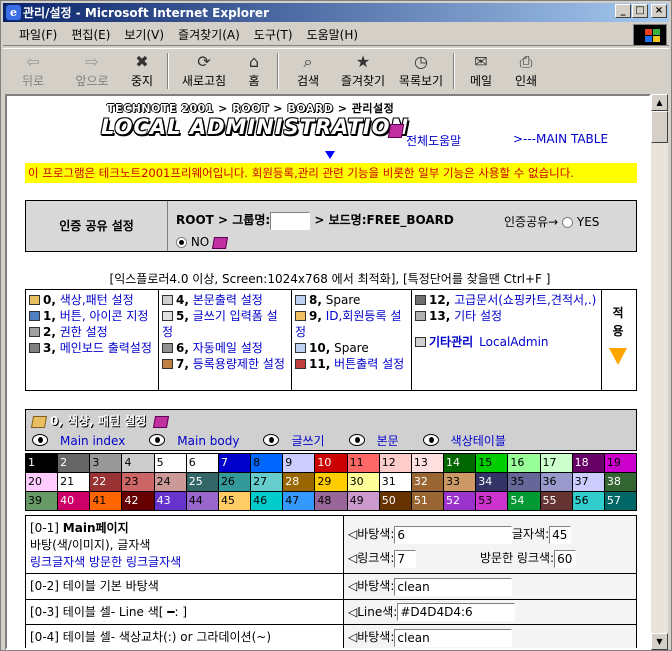 The width and height of the screenshot is (672, 651). What do you see at coordinates (526, 71) in the screenshot?
I see `toolbar-print-button: ⎙ 인쇄` at bounding box center [526, 71].